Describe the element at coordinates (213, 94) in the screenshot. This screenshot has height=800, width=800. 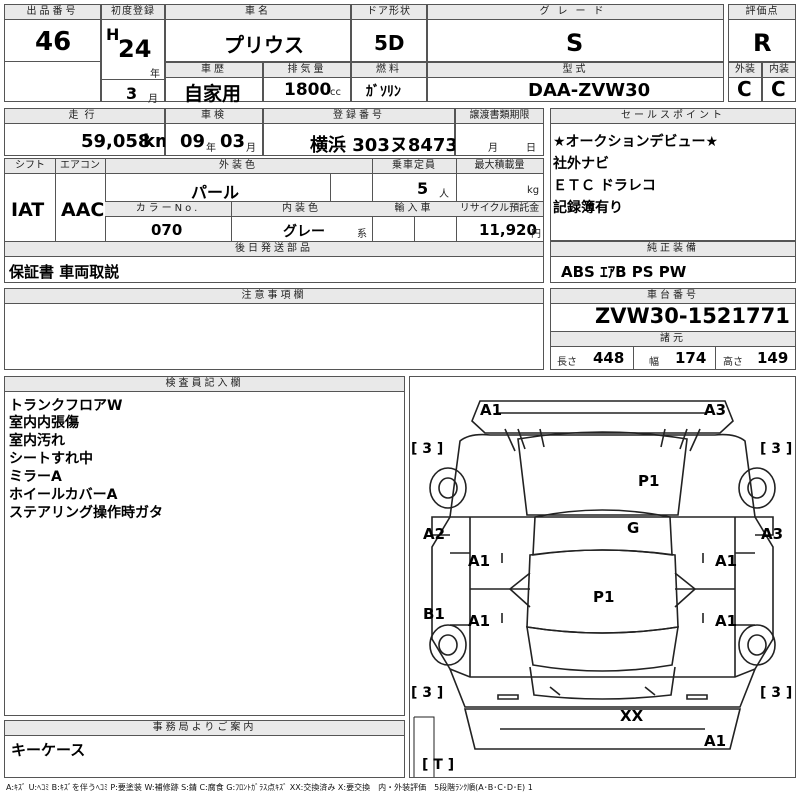
I see `history: 自家用` at that location.